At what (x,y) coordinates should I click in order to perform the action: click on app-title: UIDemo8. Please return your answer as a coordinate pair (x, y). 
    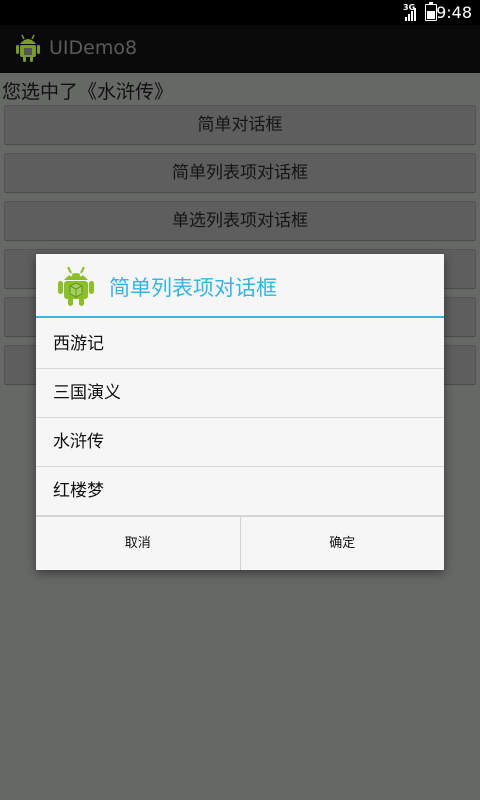
    Looking at the image, I should click on (93, 48).